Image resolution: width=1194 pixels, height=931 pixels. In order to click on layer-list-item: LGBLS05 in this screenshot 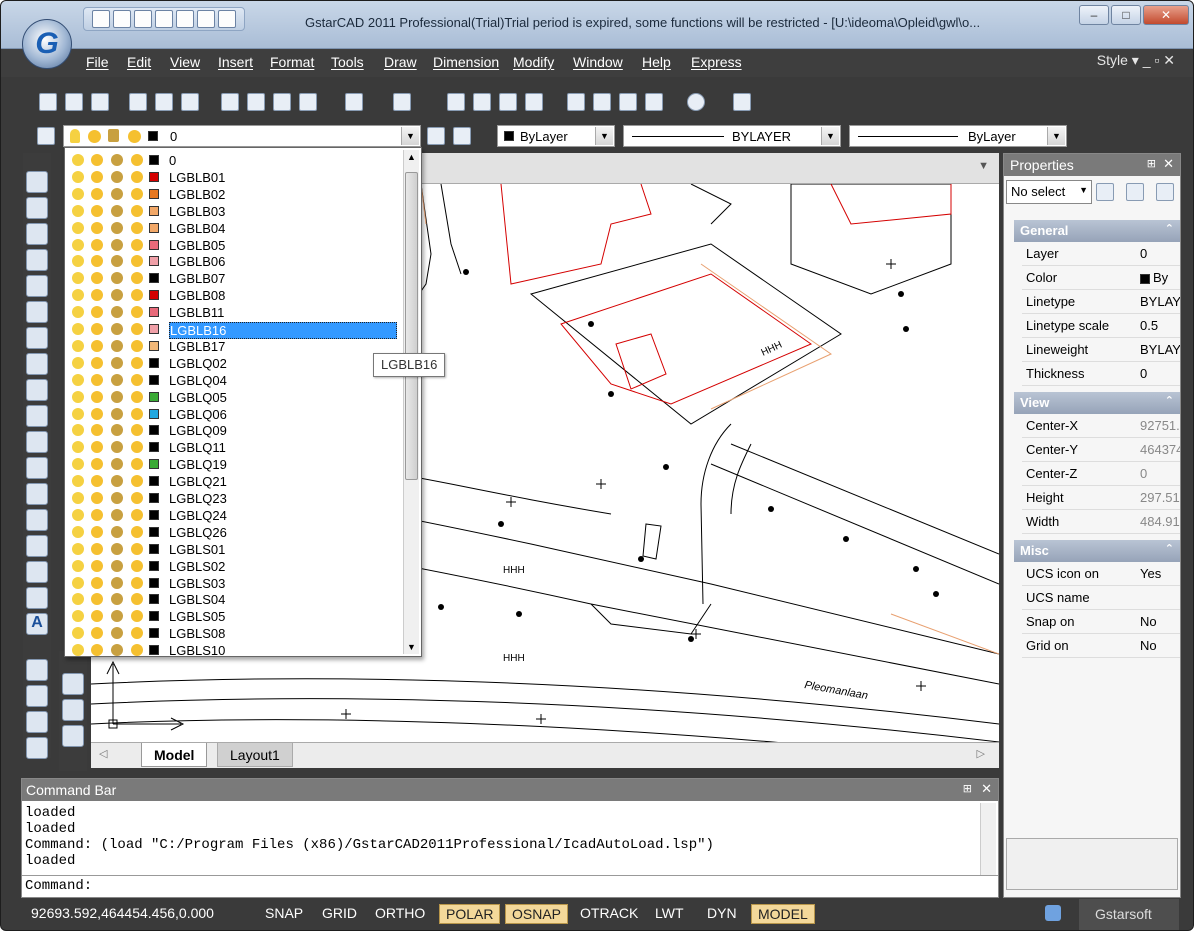, I will do `click(234, 616)`.